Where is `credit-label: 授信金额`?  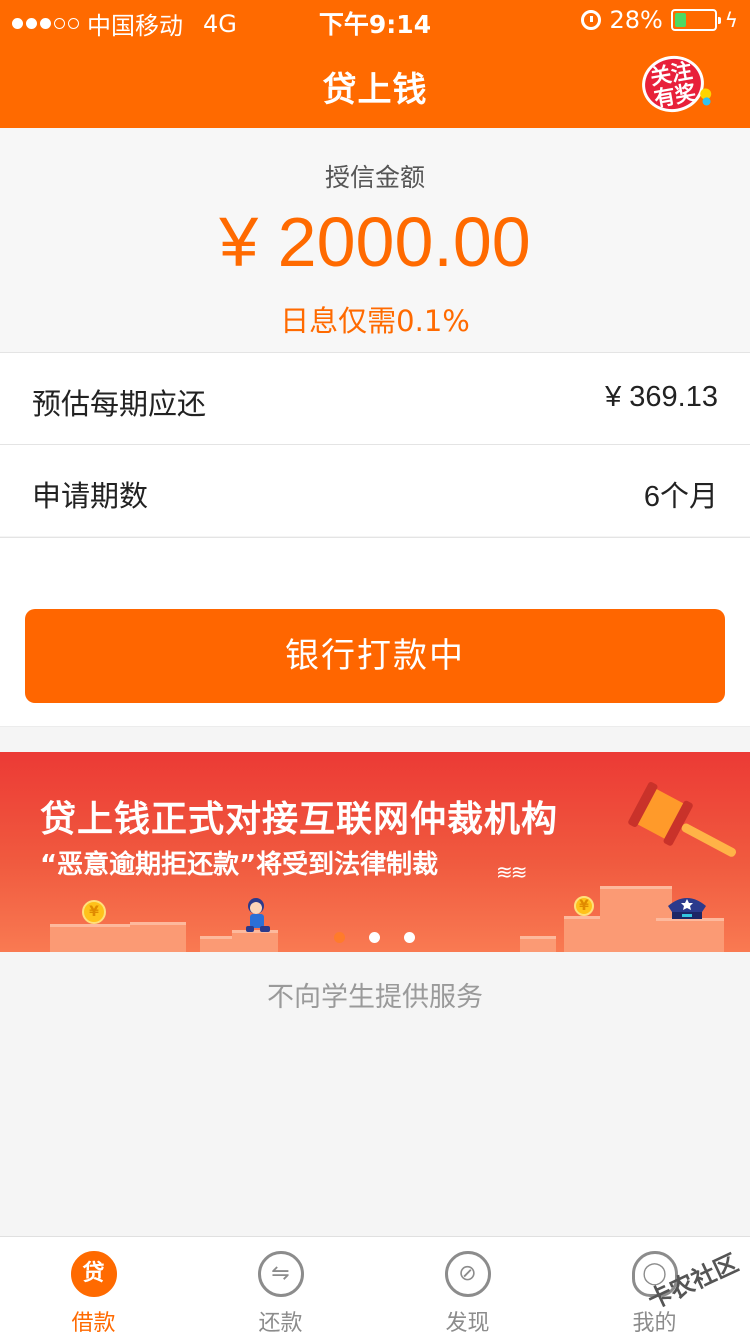
credit-label: 授信金额 is located at coordinates (374, 177).